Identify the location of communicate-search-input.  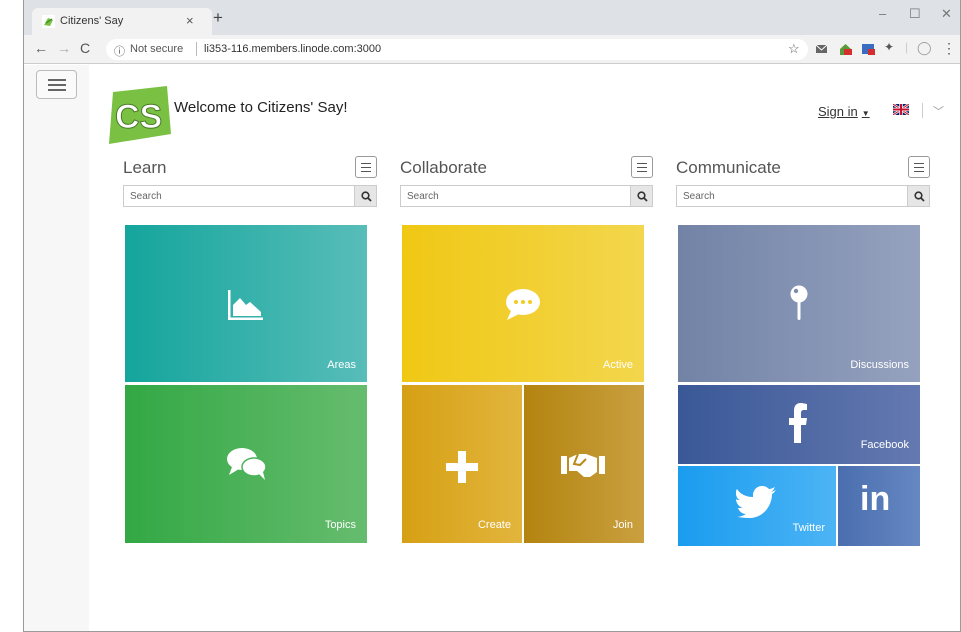
(792, 196).